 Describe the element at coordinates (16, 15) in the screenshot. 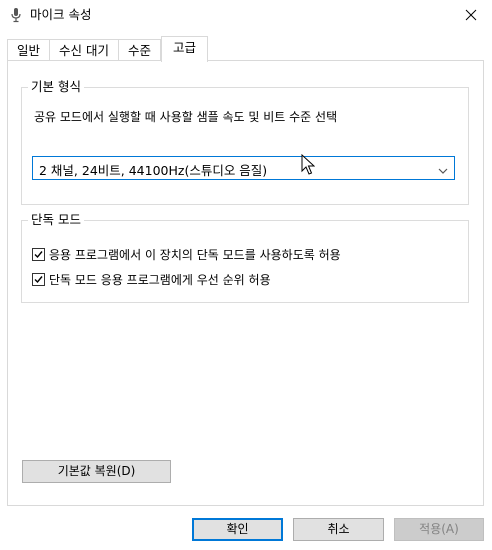

I see `microphone-icon` at that location.